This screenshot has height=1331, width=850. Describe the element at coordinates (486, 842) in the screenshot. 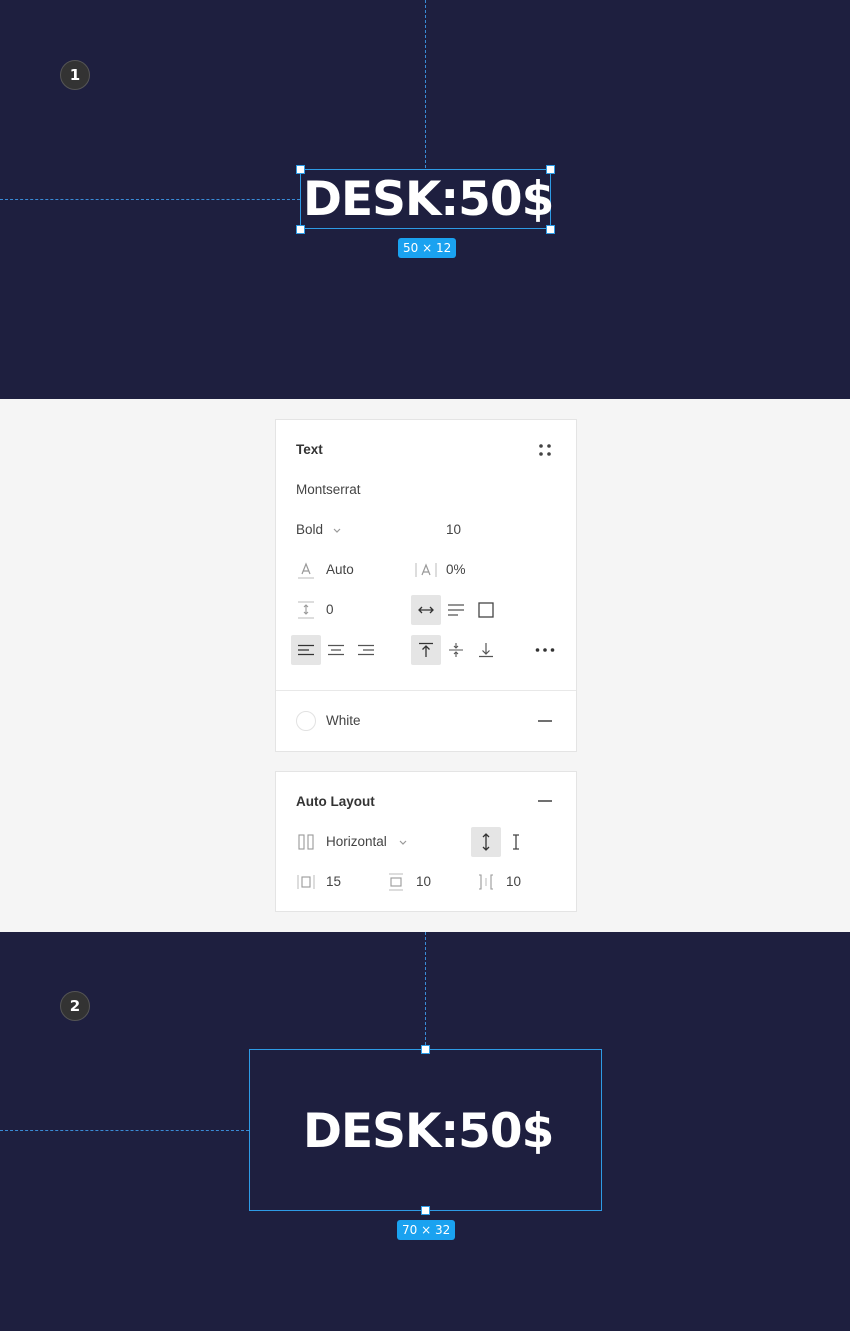

I see `vertical-resize-hug-button` at that location.